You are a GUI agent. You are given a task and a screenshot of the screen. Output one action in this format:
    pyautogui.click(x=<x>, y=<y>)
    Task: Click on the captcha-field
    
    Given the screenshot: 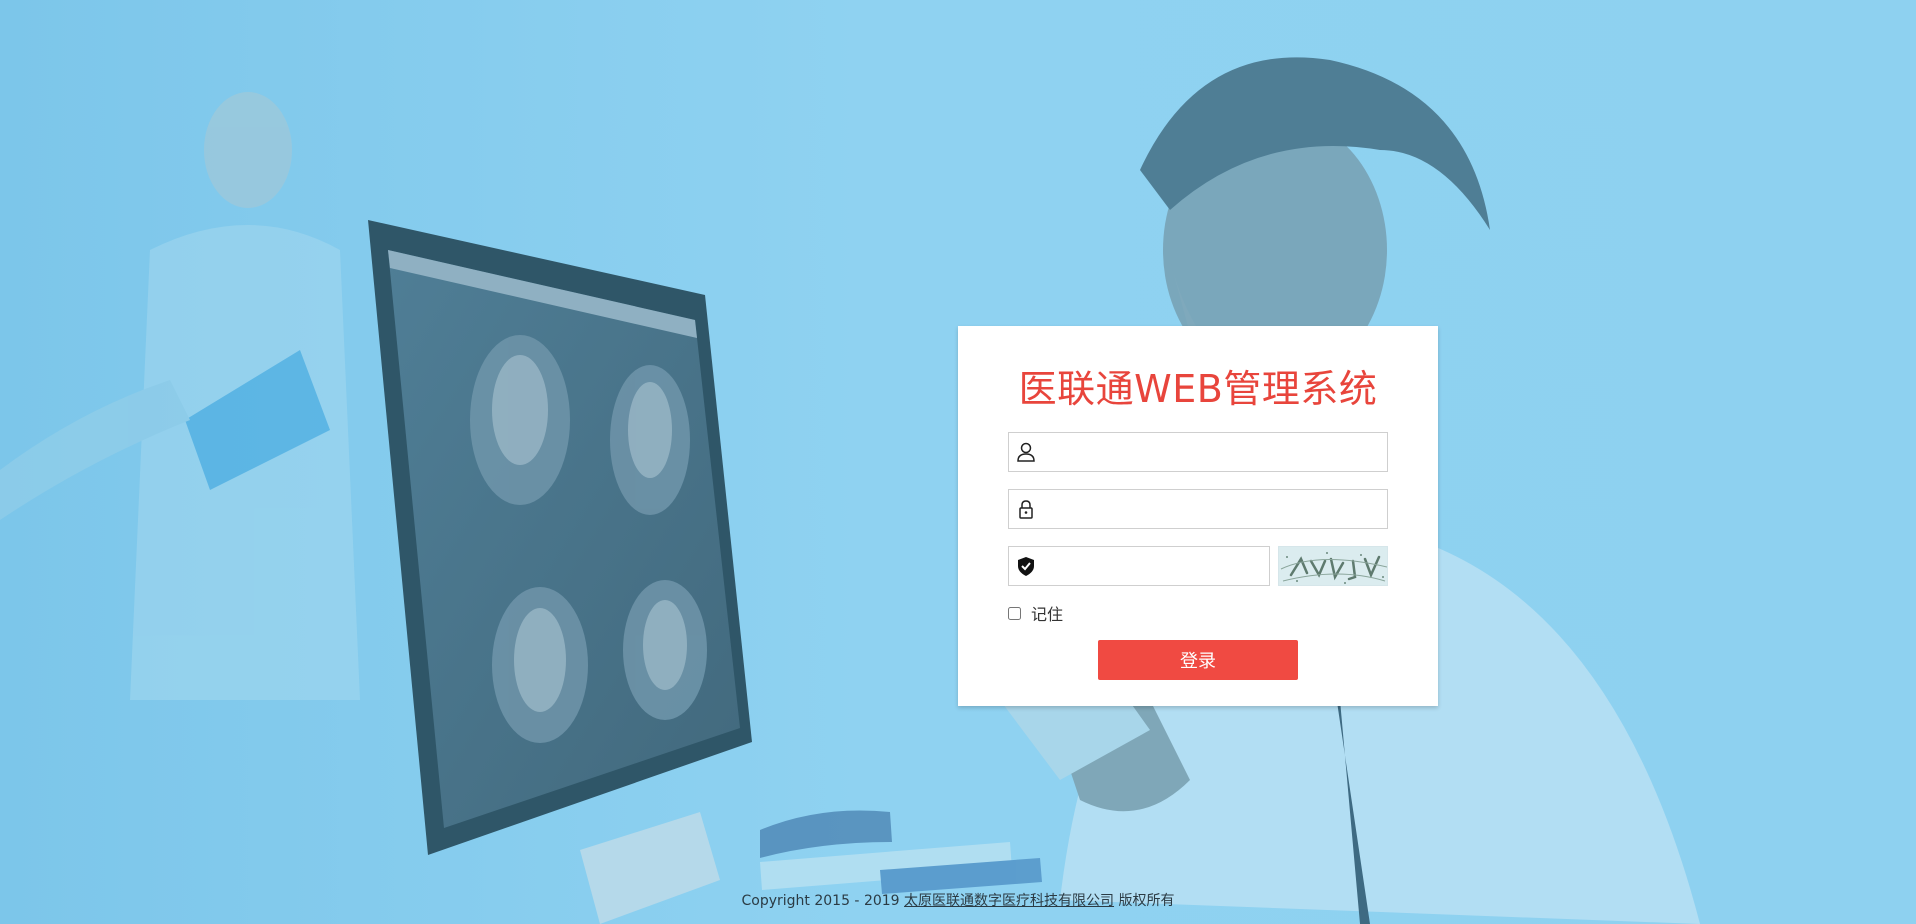 What is the action you would take?
    pyautogui.click(x=1139, y=566)
    